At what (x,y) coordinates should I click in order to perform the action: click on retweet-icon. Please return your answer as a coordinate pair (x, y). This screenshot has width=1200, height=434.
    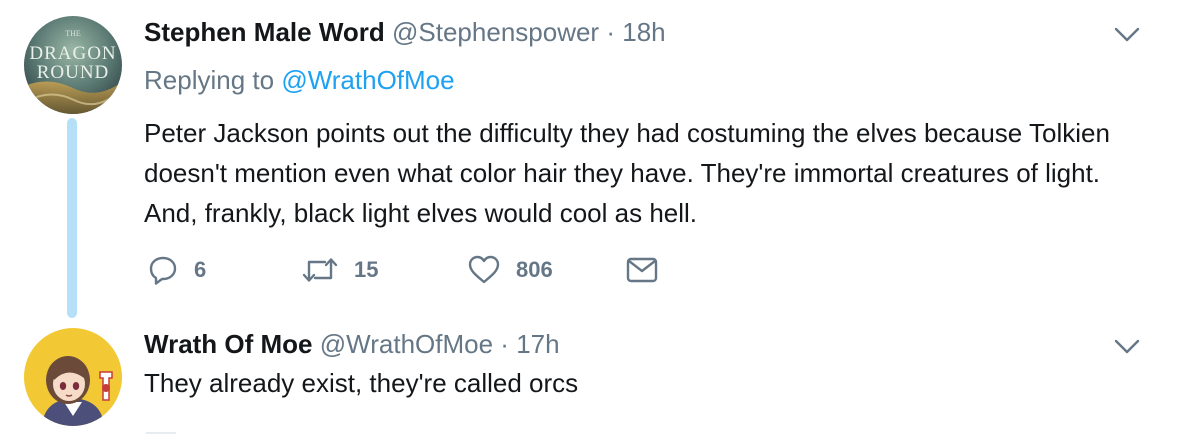
    Looking at the image, I should click on (320, 270).